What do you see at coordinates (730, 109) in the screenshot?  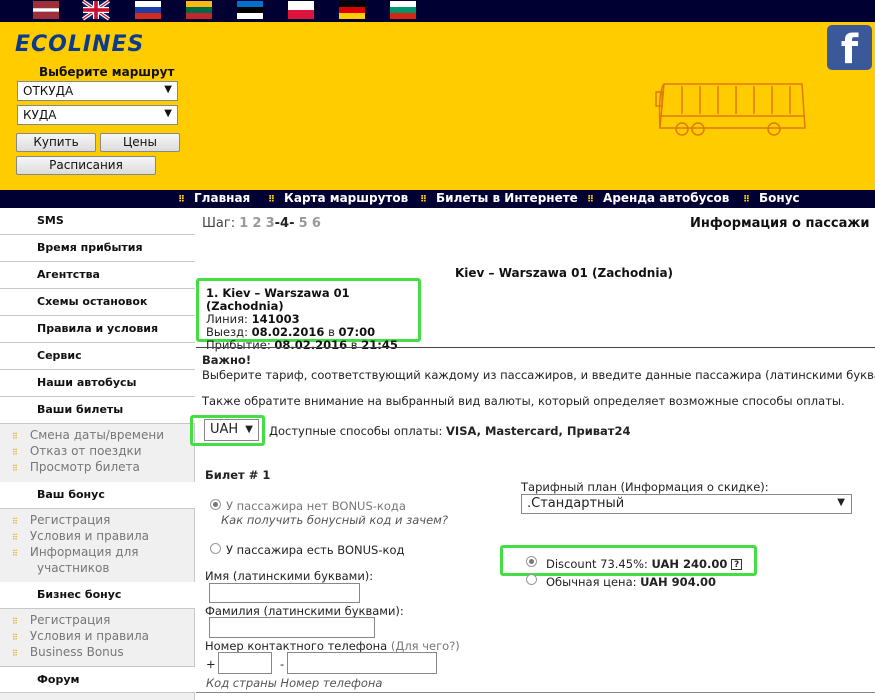 I see `bus-icon` at bounding box center [730, 109].